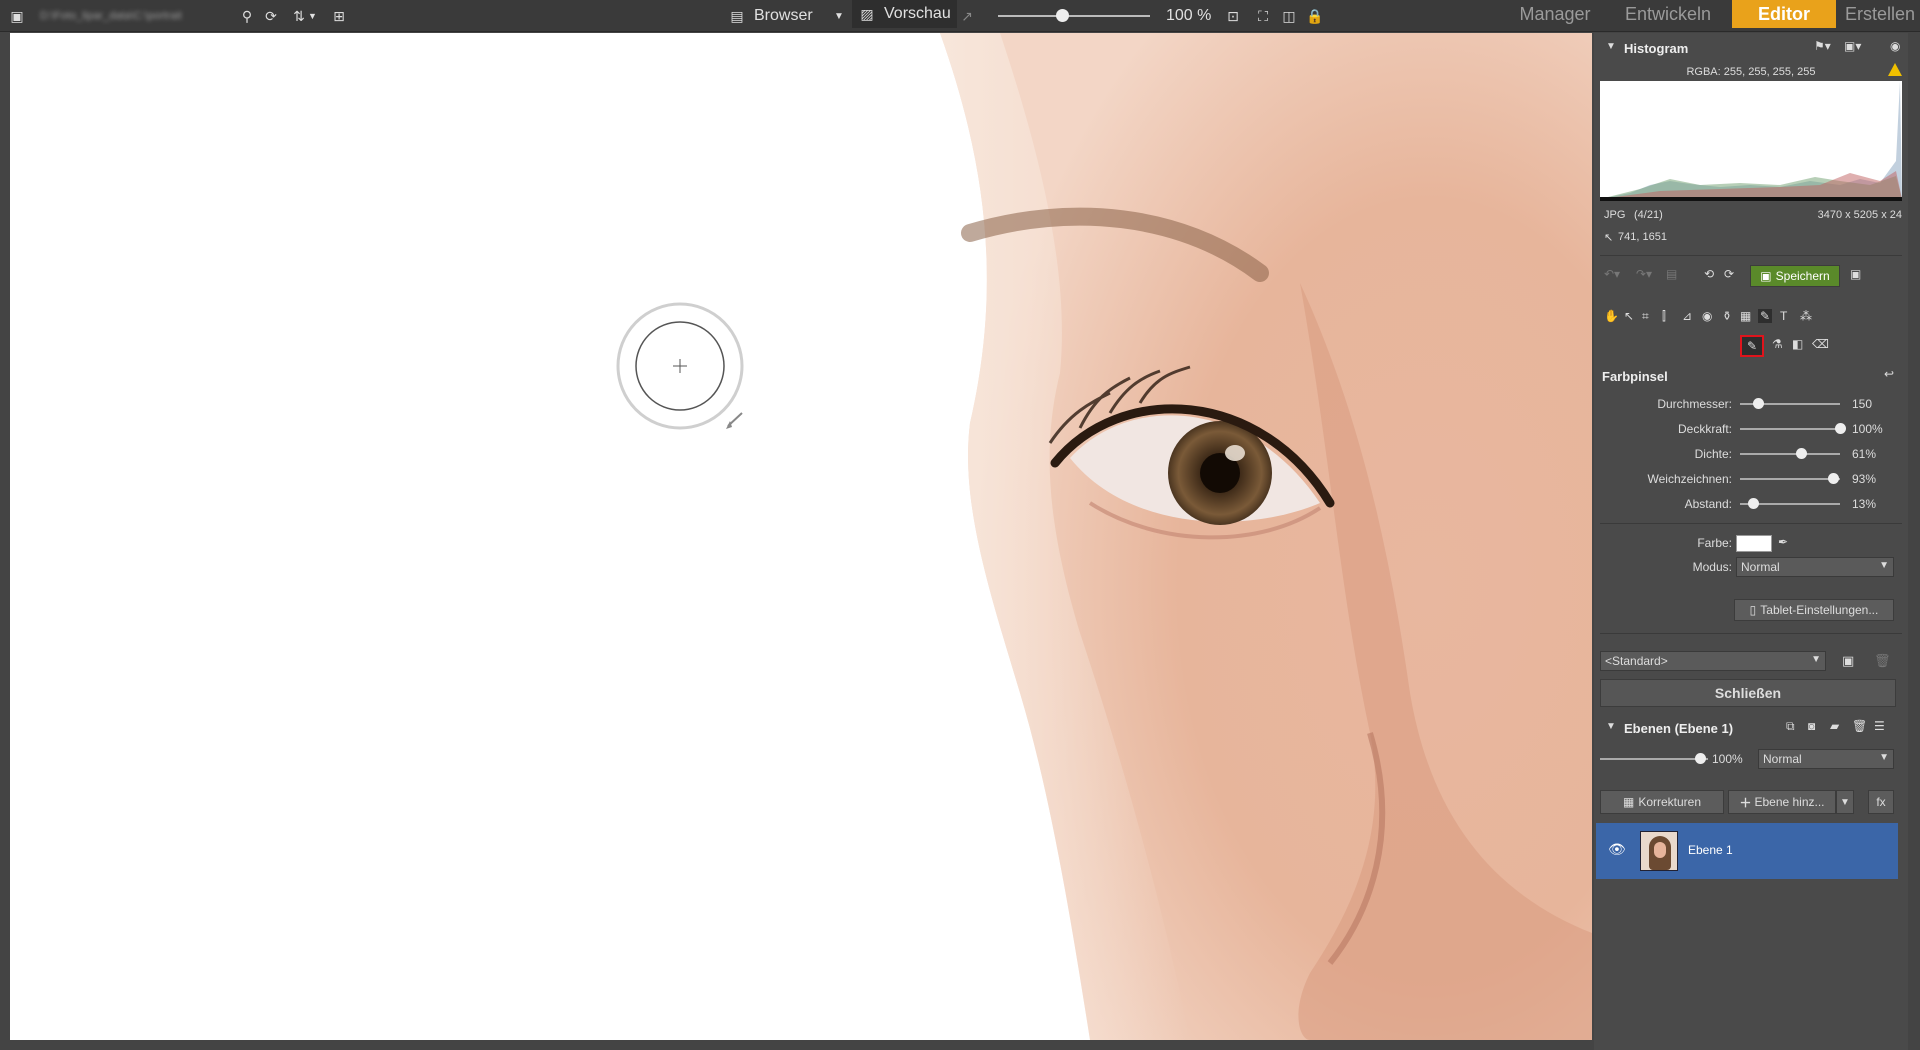 This screenshot has width=1920, height=1050. What do you see at coordinates (1189, 15) in the screenshot?
I see `zoom-value: 100 %` at bounding box center [1189, 15].